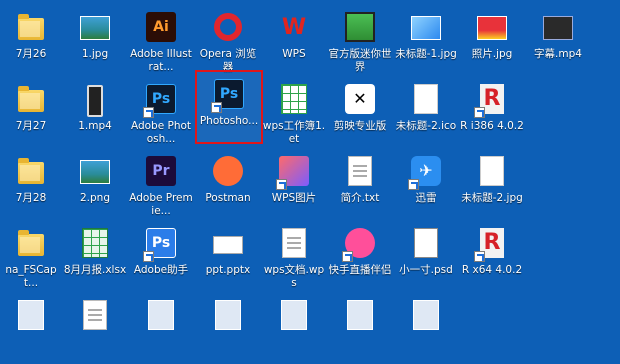  What do you see at coordinates (95, 270) in the screenshot?
I see `icon-label: 8月月报.xlsx` at bounding box center [95, 270].